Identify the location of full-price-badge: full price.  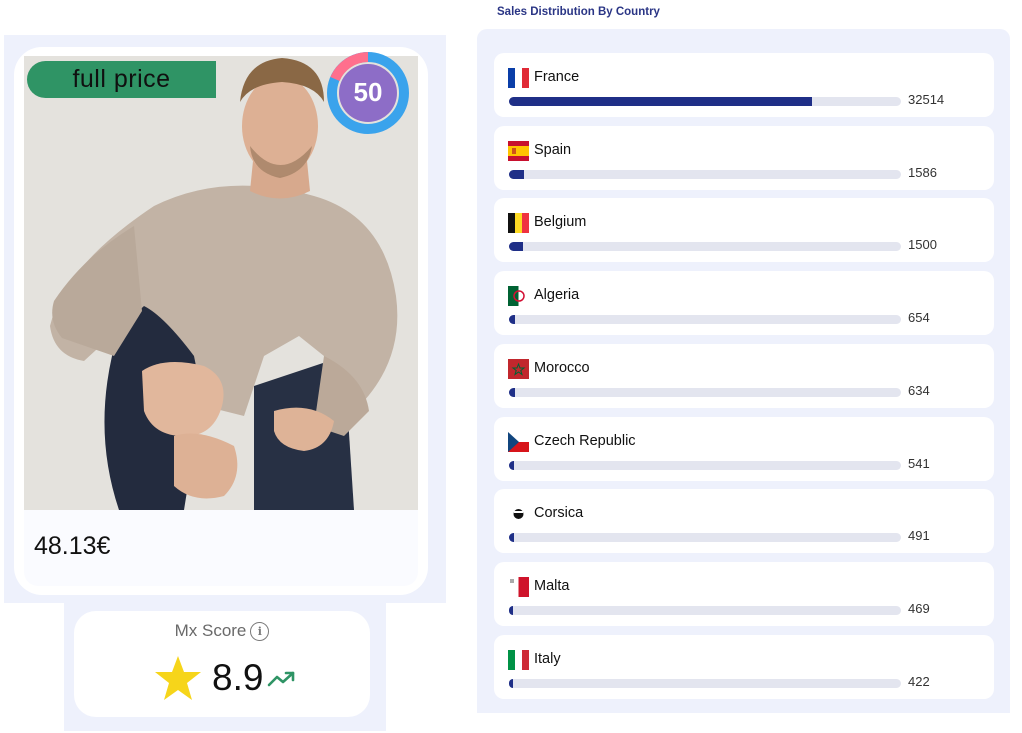
(121, 79).